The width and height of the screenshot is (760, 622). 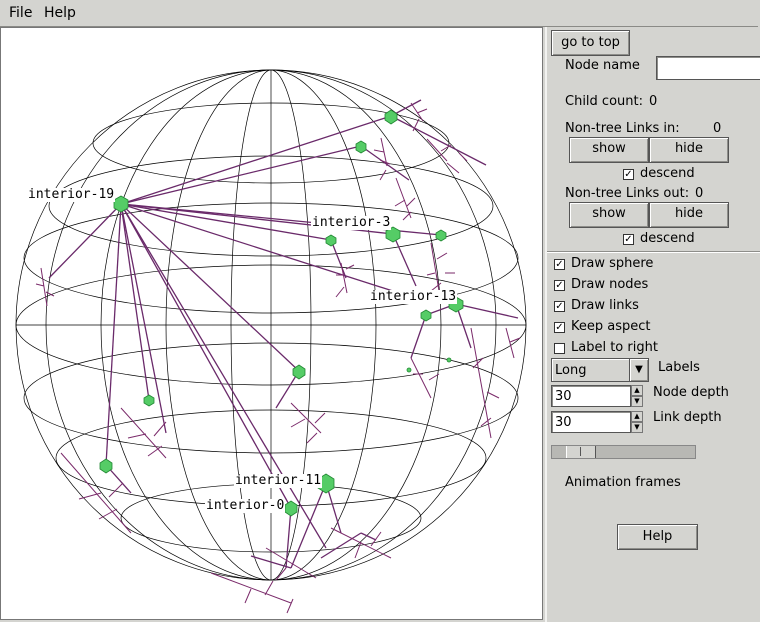 I want to click on descend-out-checkbox: ✓, so click(x=628, y=239).